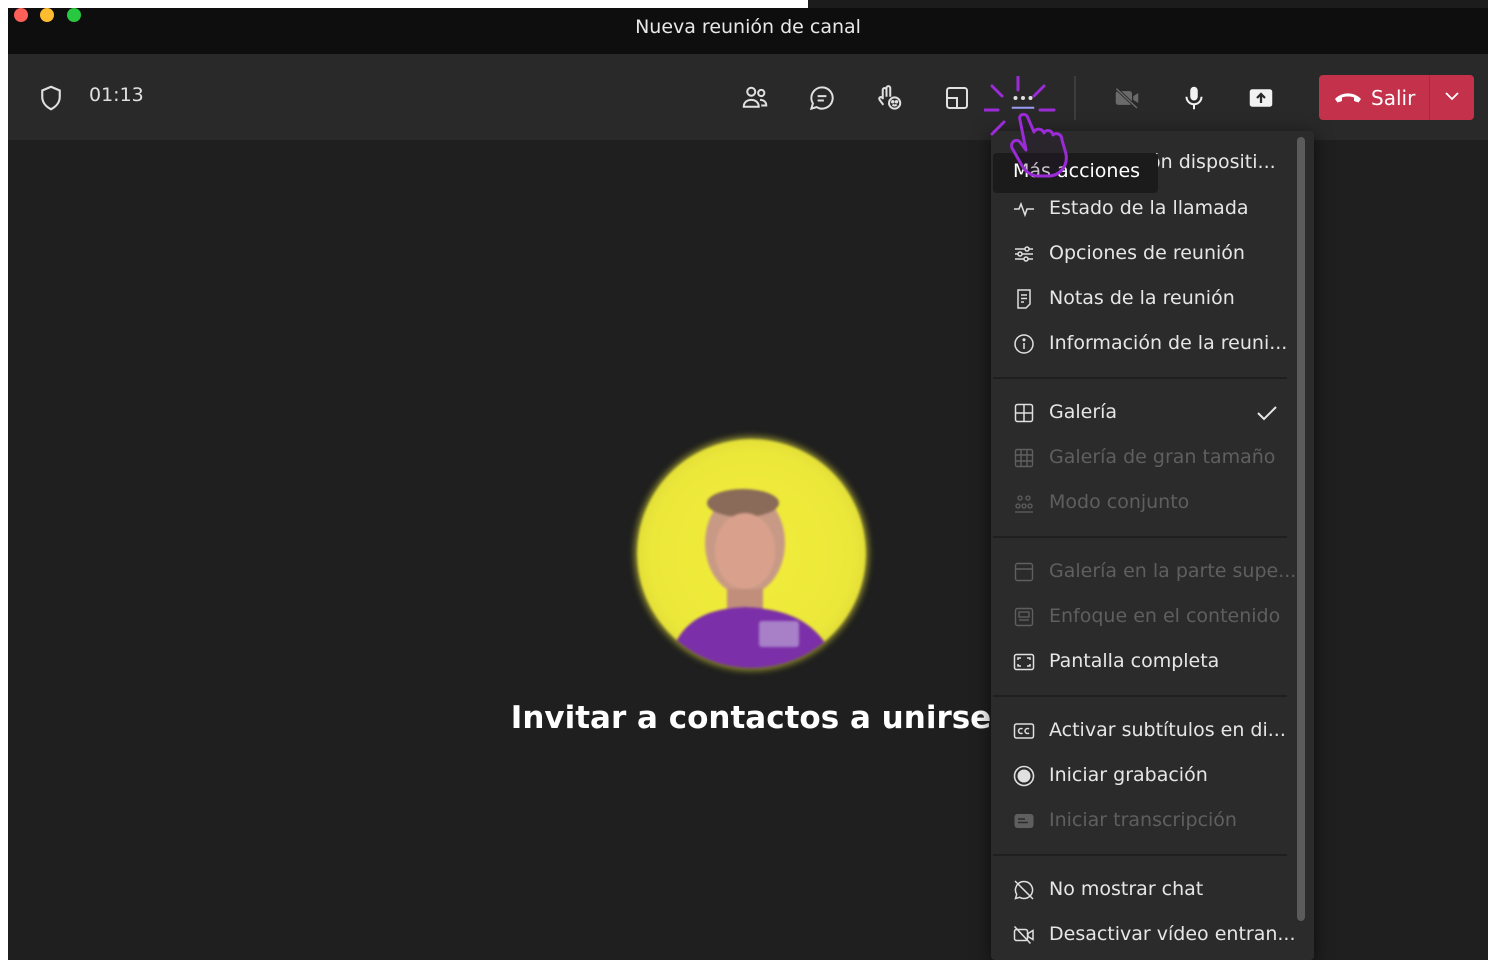  I want to click on menu-item-meeting-options: Opciones de reunión, so click(1140, 254).